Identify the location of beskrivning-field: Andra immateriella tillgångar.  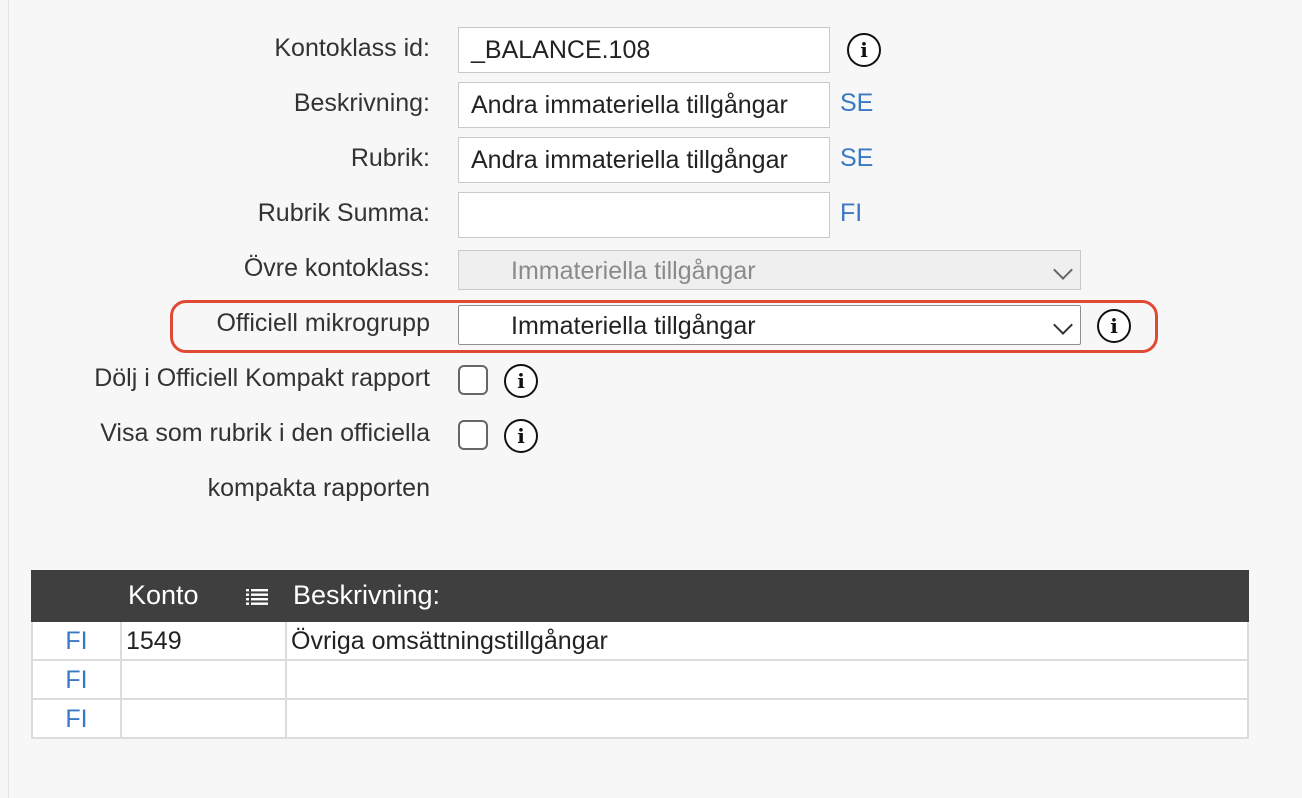
(644, 105).